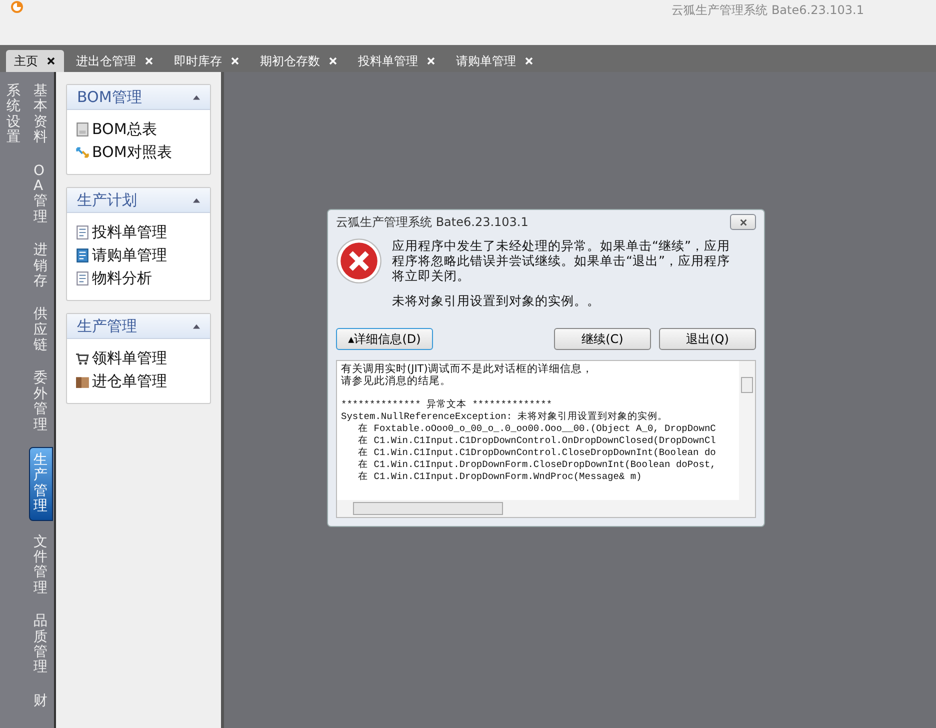  What do you see at coordinates (41, 195) in the screenshot?
I see `nav-tab: OA管理` at bounding box center [41, 195].